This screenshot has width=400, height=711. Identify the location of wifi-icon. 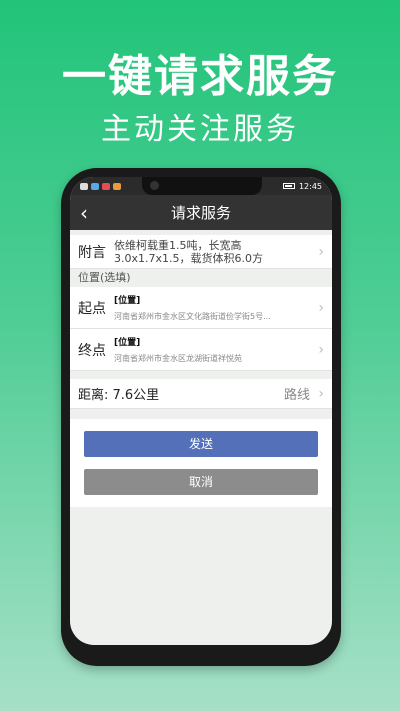
(95, 186).